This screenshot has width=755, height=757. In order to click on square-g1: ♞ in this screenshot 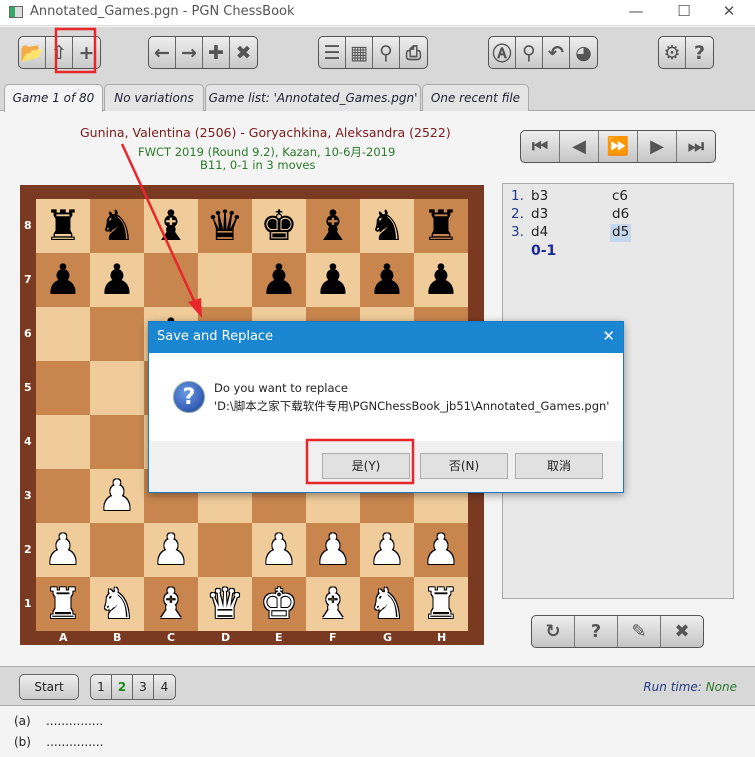, I will do `click(387, 604)`.